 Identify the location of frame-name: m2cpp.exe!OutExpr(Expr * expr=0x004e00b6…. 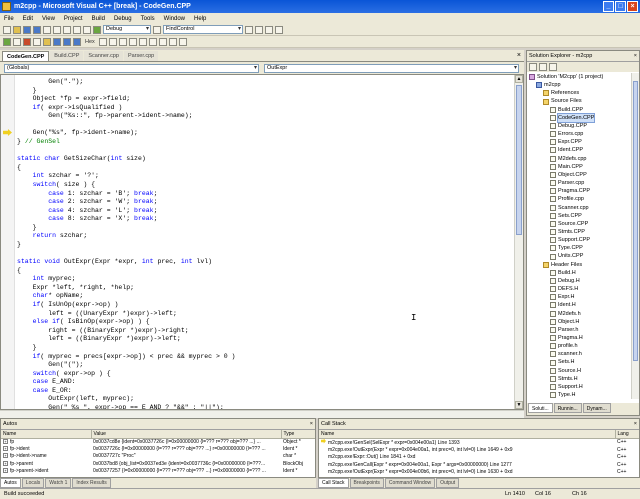
(467, 472).